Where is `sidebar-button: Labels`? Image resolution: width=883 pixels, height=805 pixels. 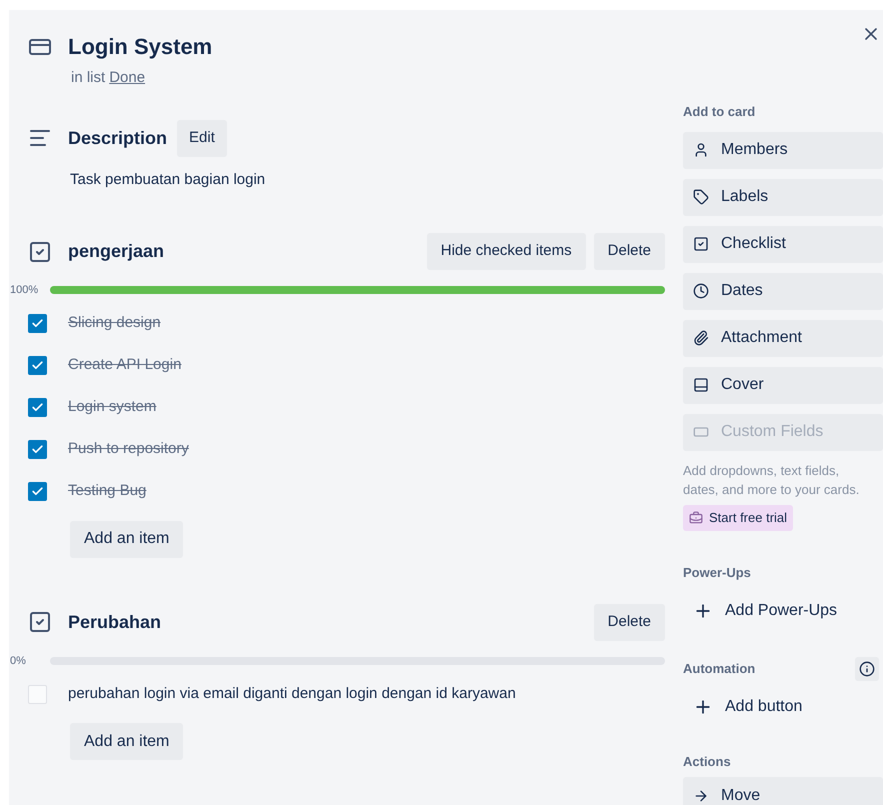
sidebar-button: Labels is located at coordinates (783, 197).